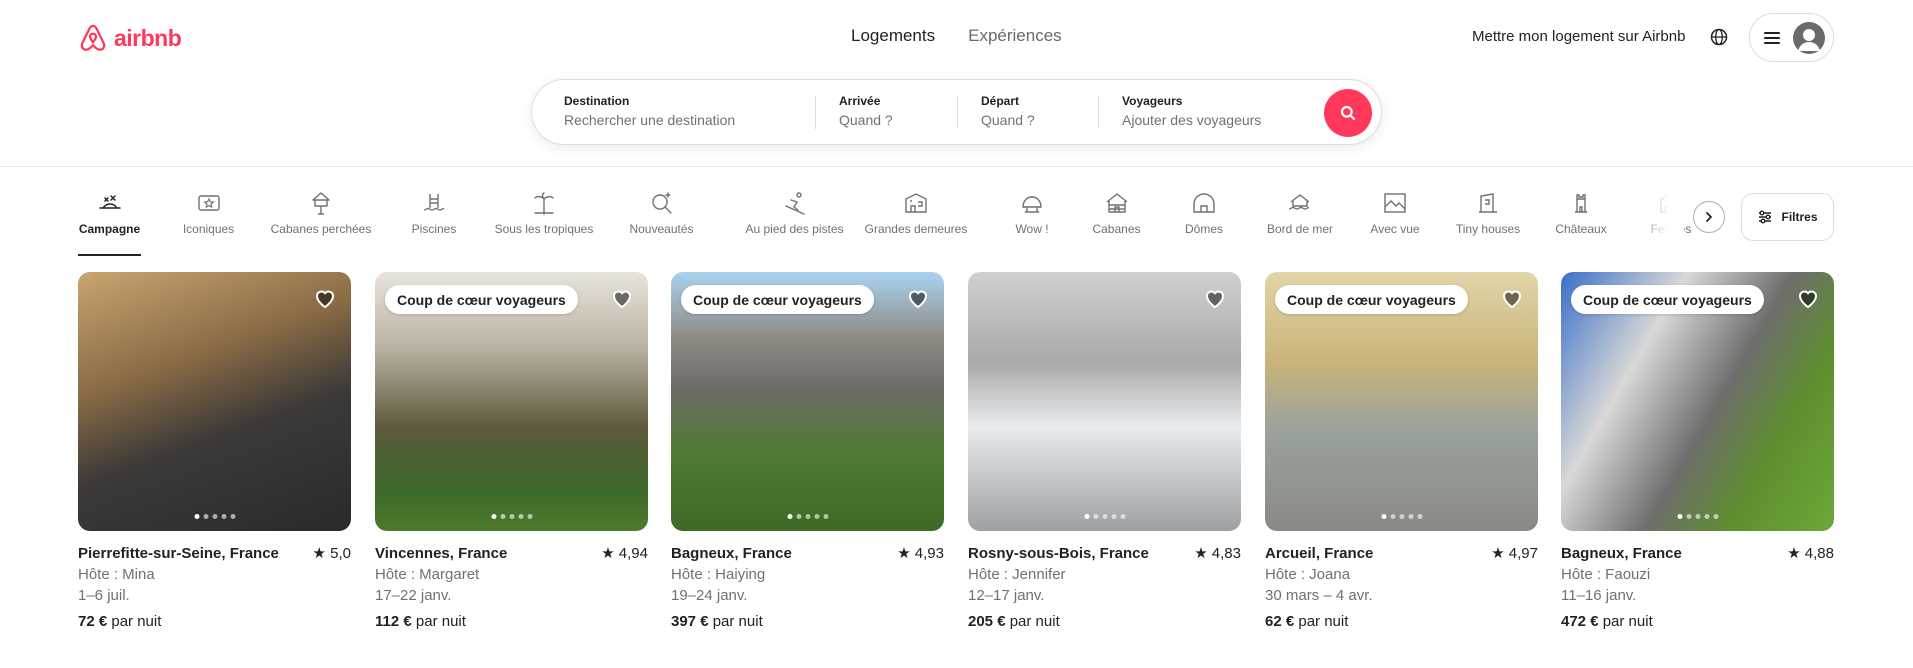 Image resolution: width=1913 pixels, height=668 pixels. I want to click on category-cabanes-perchees: Cabanes perchées, so click(321, 223).